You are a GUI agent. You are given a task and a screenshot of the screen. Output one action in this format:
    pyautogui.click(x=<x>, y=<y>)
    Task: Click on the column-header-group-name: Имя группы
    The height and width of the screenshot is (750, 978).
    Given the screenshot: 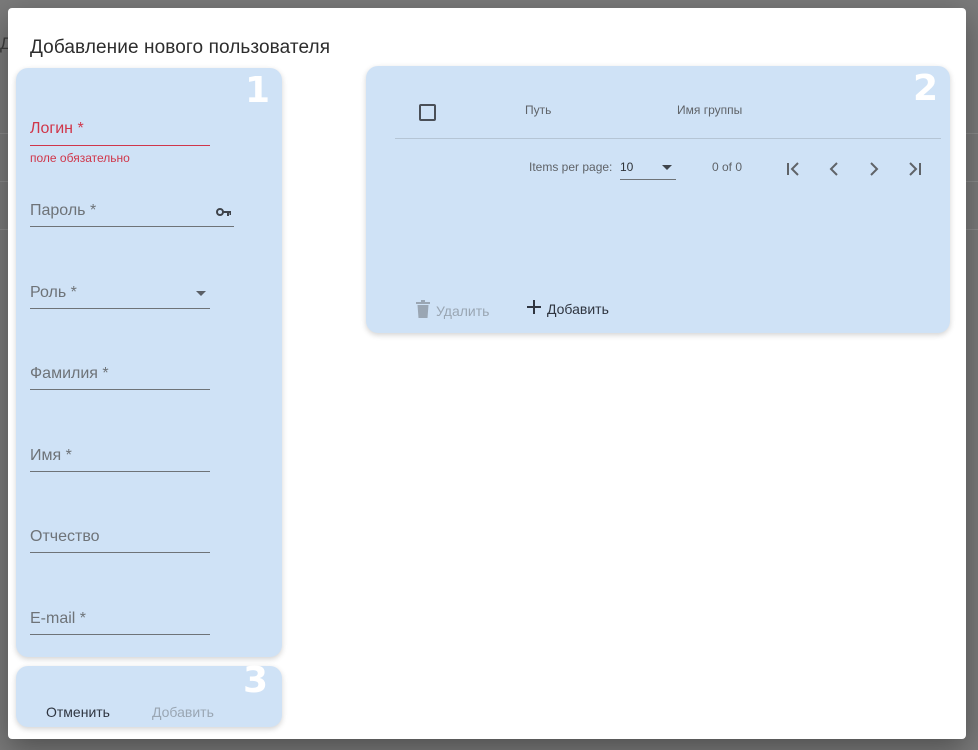 What is the action you would take?
    pyautogui.click(x=709, y=110)
    